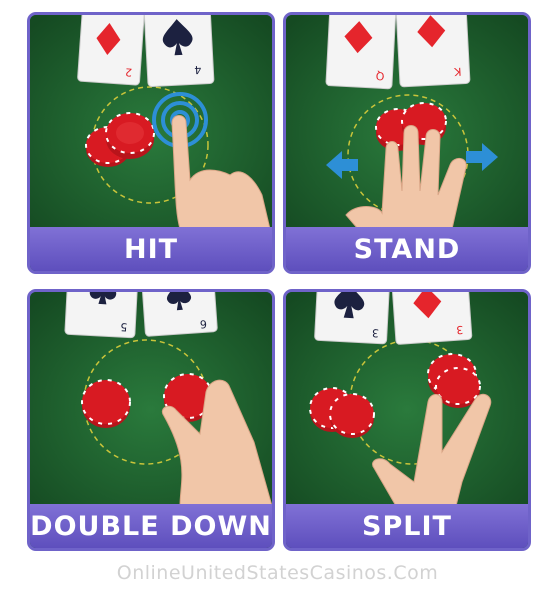  Describe the element at coordinates (433, 51) in the screenshot. I see `playing-card: K` at that location.